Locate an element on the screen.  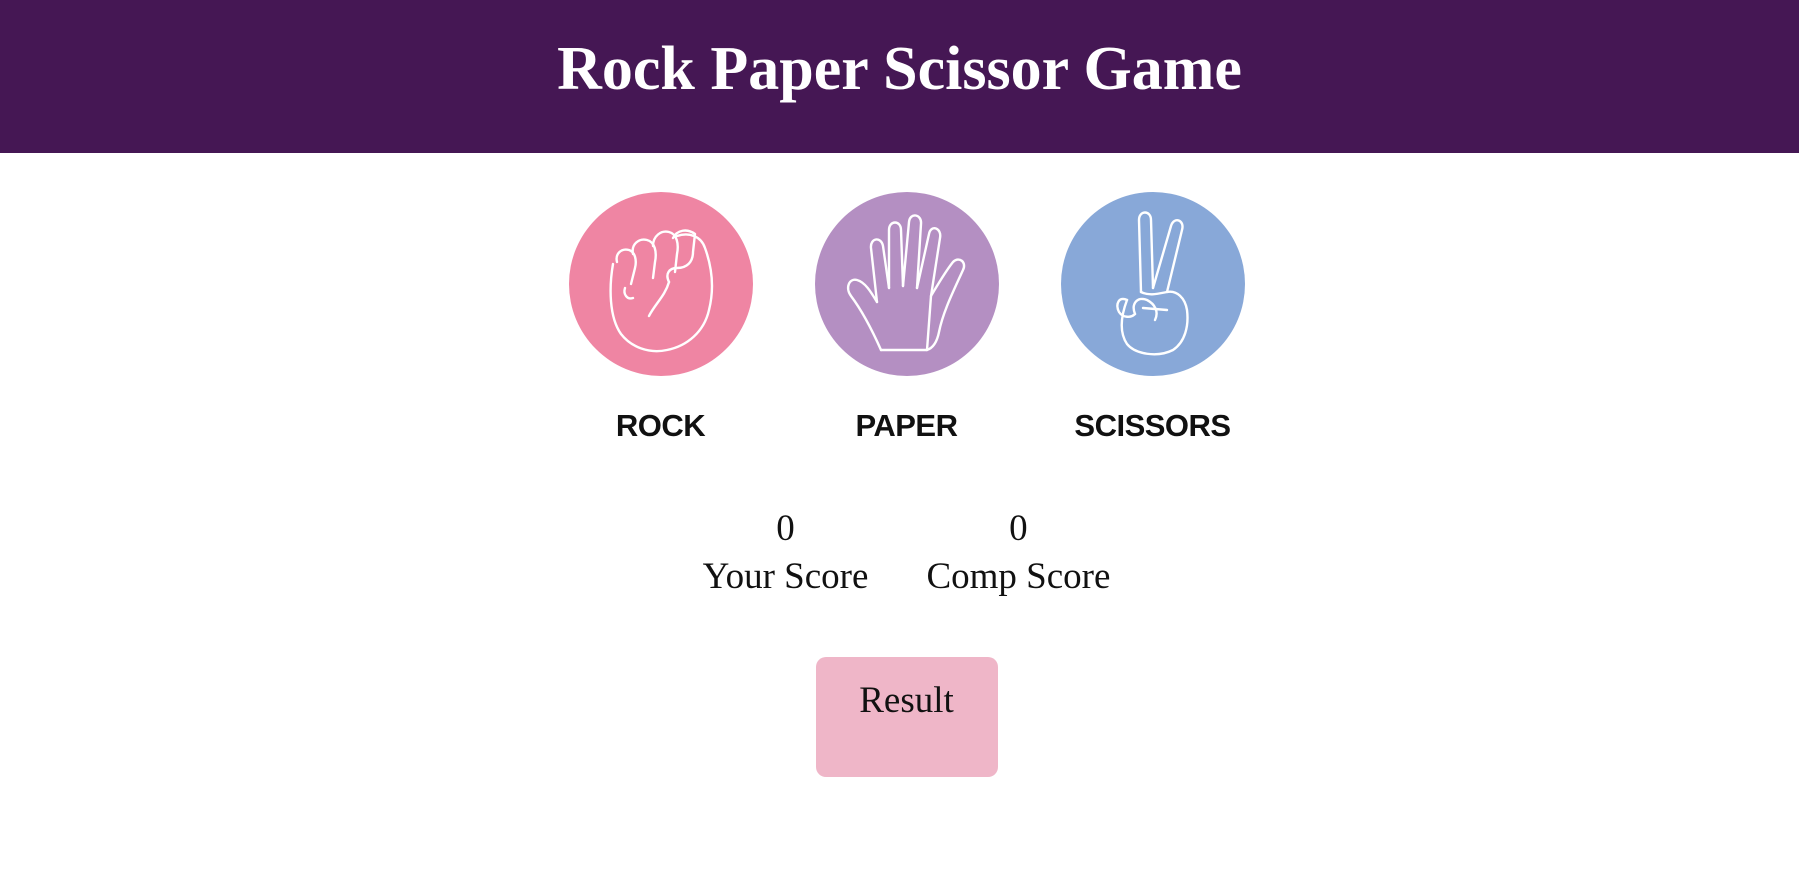
choice-scissors: SCISSORS is located at coordinates (1152, 325).